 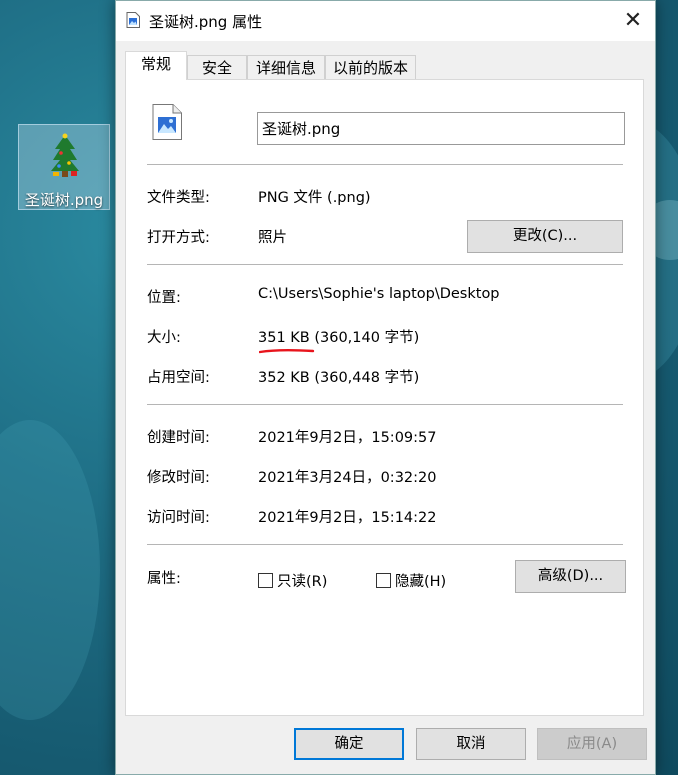 What do you see at coordinates (217, 67) in the screenshot?
I see `tab-security: 安全` at bounding box center [217, 67].